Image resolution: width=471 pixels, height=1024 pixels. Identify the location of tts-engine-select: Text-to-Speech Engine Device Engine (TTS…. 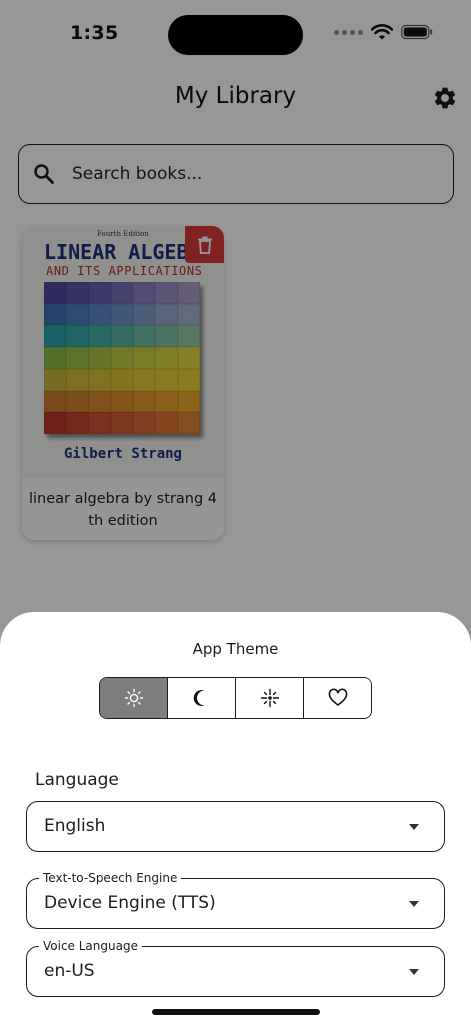
(235, 899).